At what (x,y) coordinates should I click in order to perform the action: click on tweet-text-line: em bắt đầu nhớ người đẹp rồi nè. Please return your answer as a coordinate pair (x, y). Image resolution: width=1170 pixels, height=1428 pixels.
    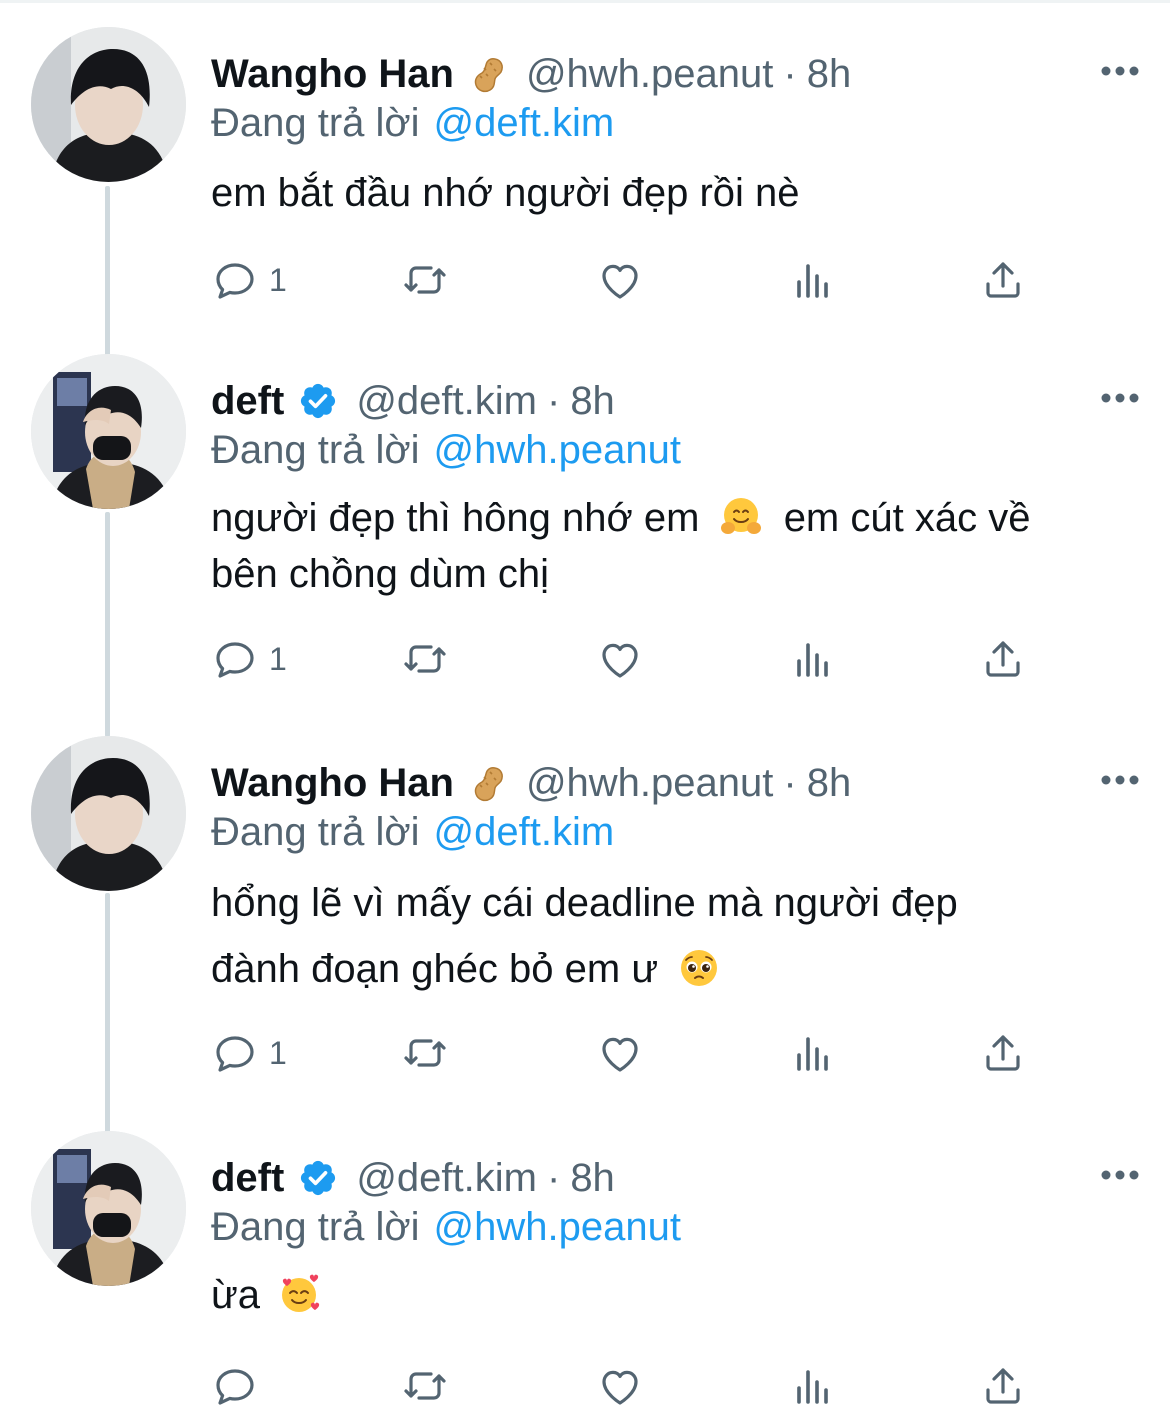
    Looking at the image, I should click on (505, 193).